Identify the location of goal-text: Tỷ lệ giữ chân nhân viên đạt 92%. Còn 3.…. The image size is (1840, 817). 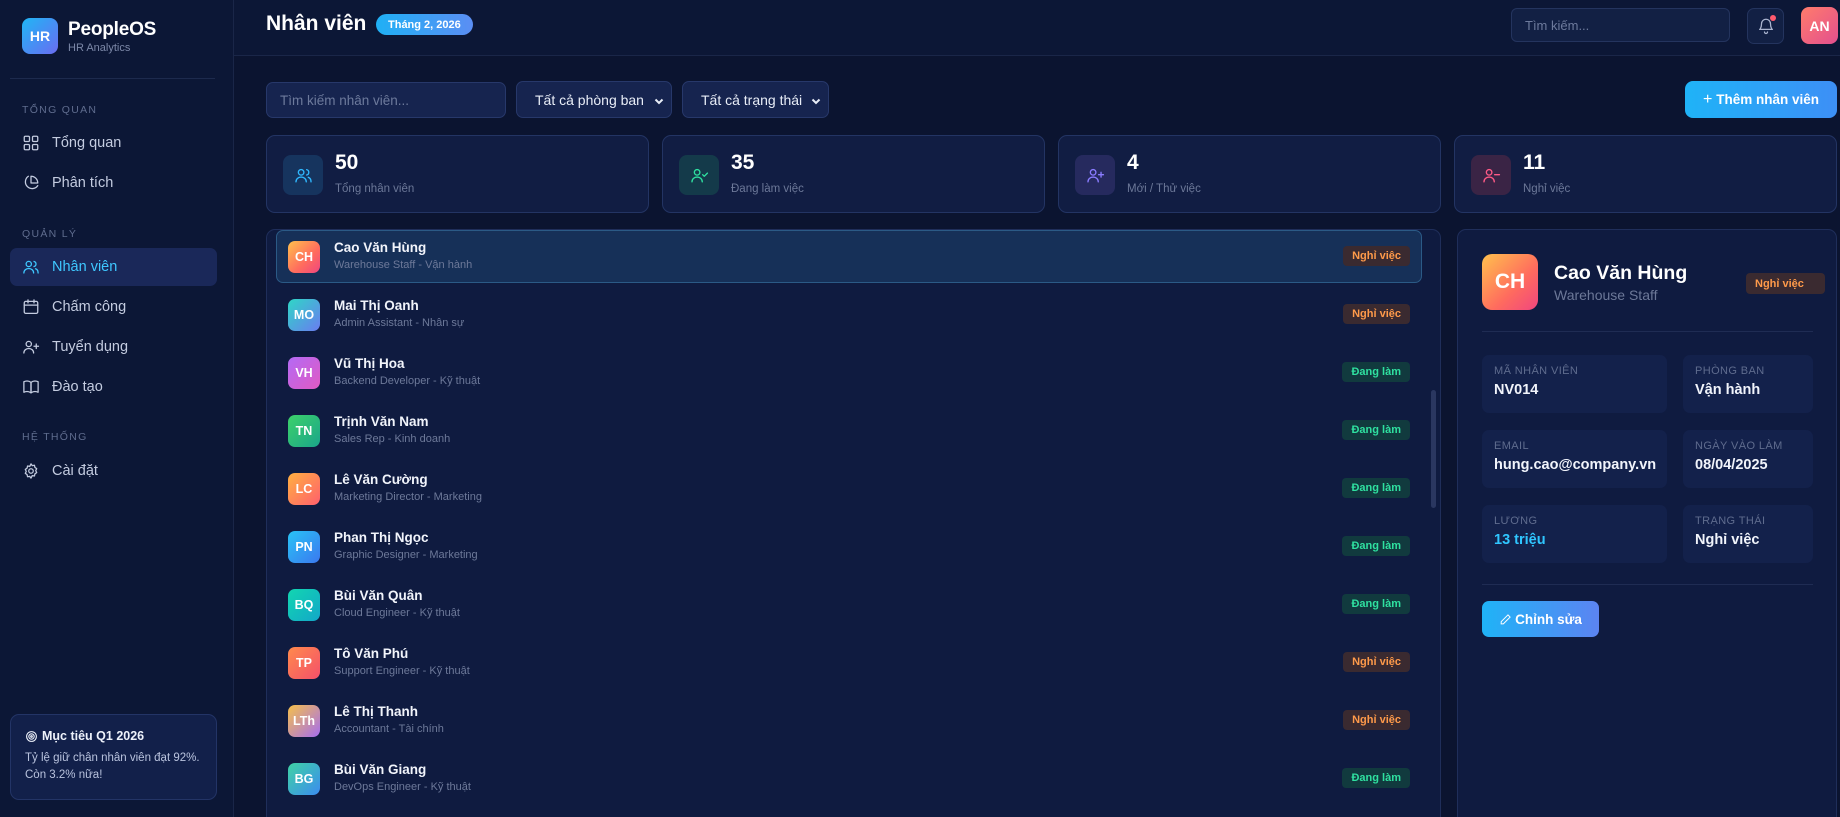
(112, 766).